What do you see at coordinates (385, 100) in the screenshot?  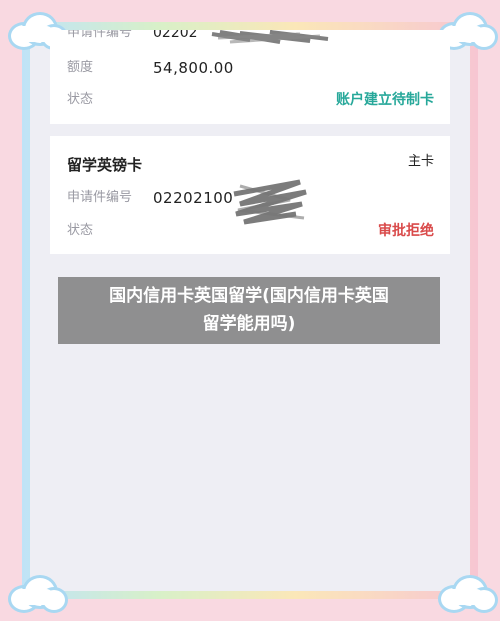 I see `status-value: 账户建立待制卡` at bounding box center [385, 100].